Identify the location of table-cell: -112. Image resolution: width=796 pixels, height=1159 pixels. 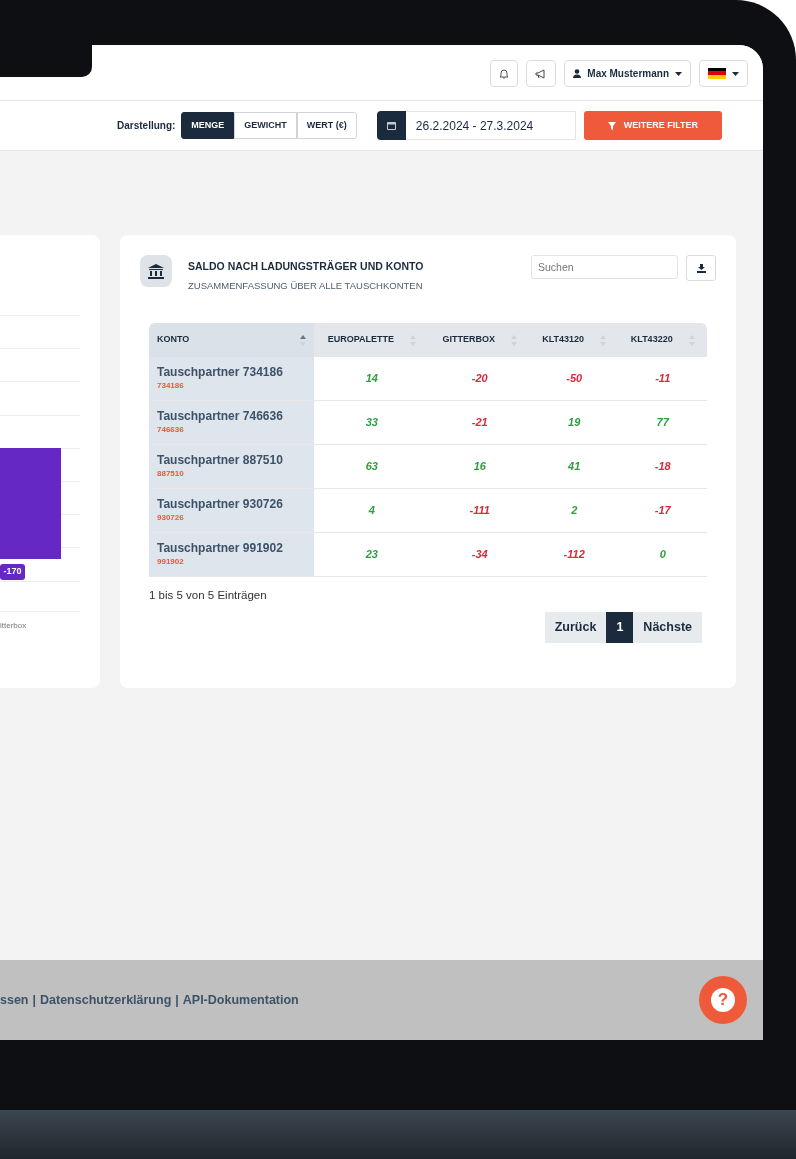
(574, 555).